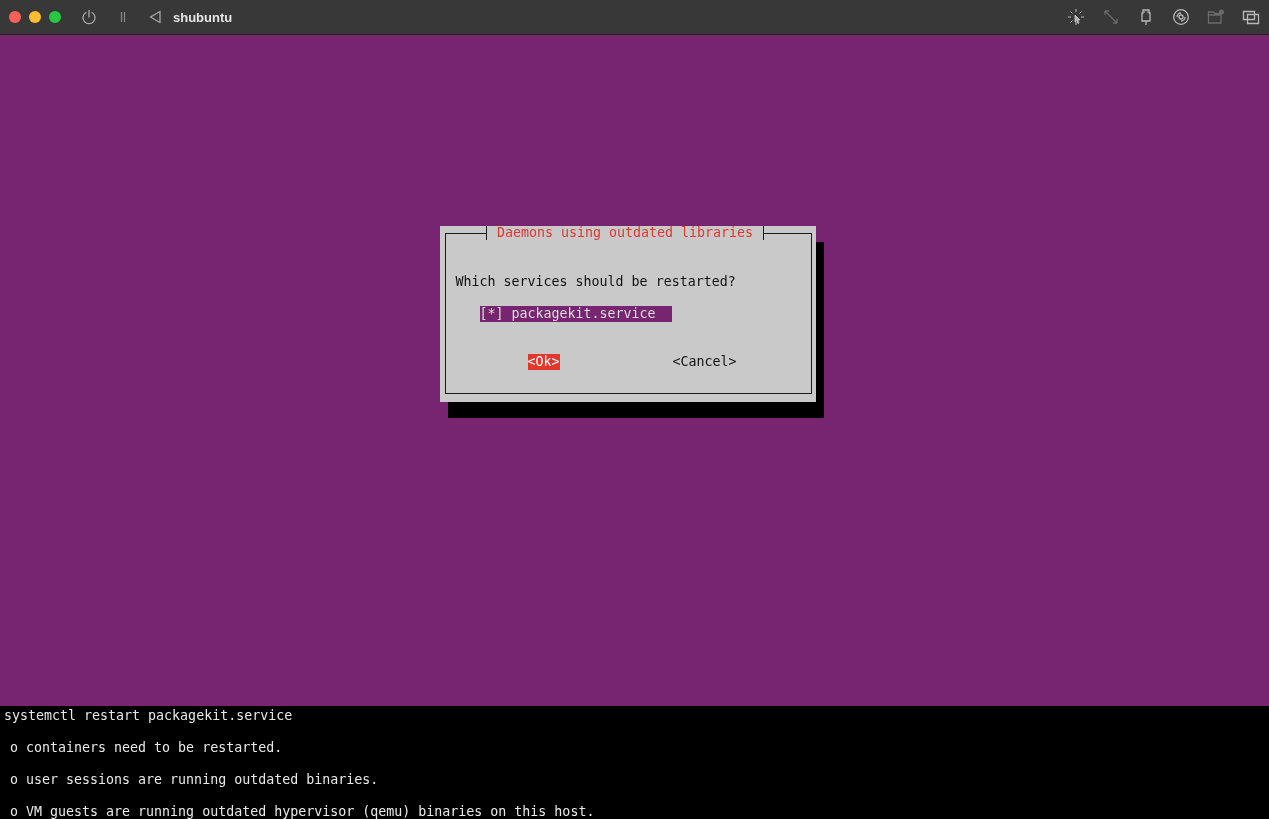 This screenshot has width=1269, height=819. I want to click on terminal-line: o VM guests are running outdated hypervisor (qemu) binaries on this host., so click(302, 811).